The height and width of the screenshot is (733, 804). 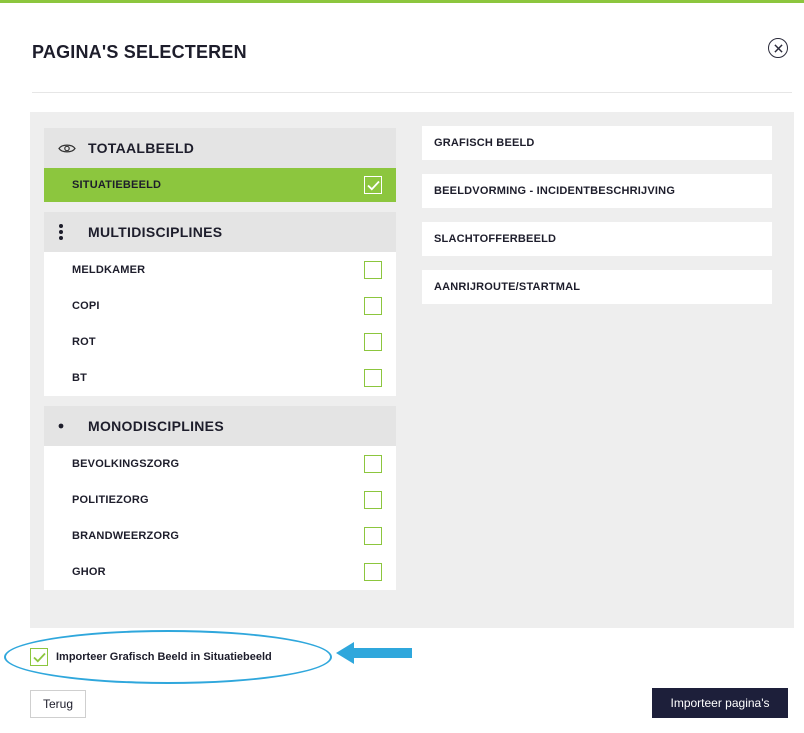 What do you see at coordinates (597, 239) in the screenshot?
I see `page-item-slachtofferbeeld: SLACHTOFFERBEELD` at bounding box center [597, 239].